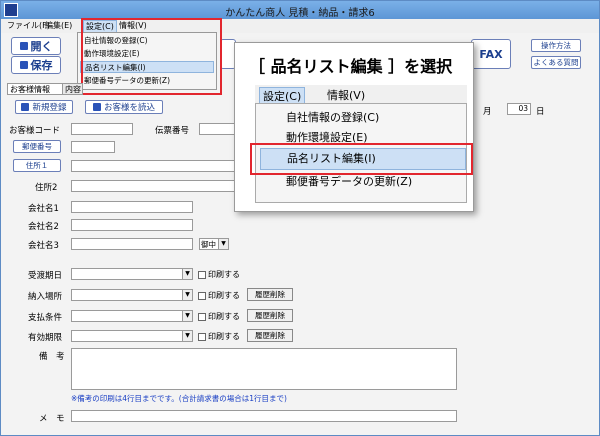 Image resolution: width=600 pixels, height=436 pixels. Describe the element at coordinates (219, 316) in the screenshot. I see `payment-print-checkbox: 印刷する` at that location.